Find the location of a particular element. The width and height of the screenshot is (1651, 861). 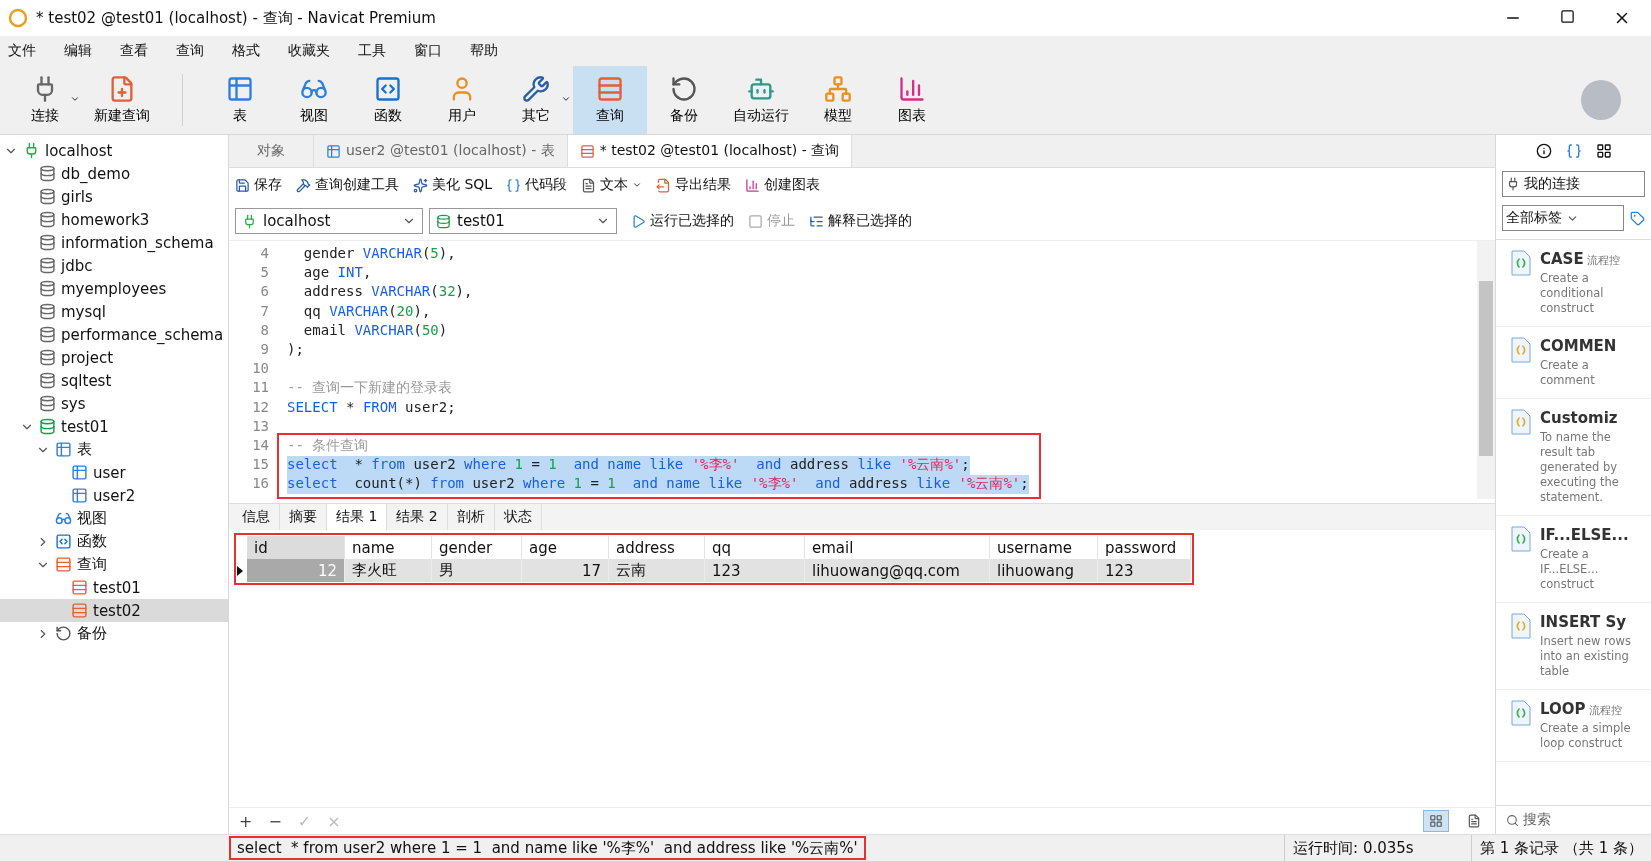

backup-icon is located at coordinates (684, 89).